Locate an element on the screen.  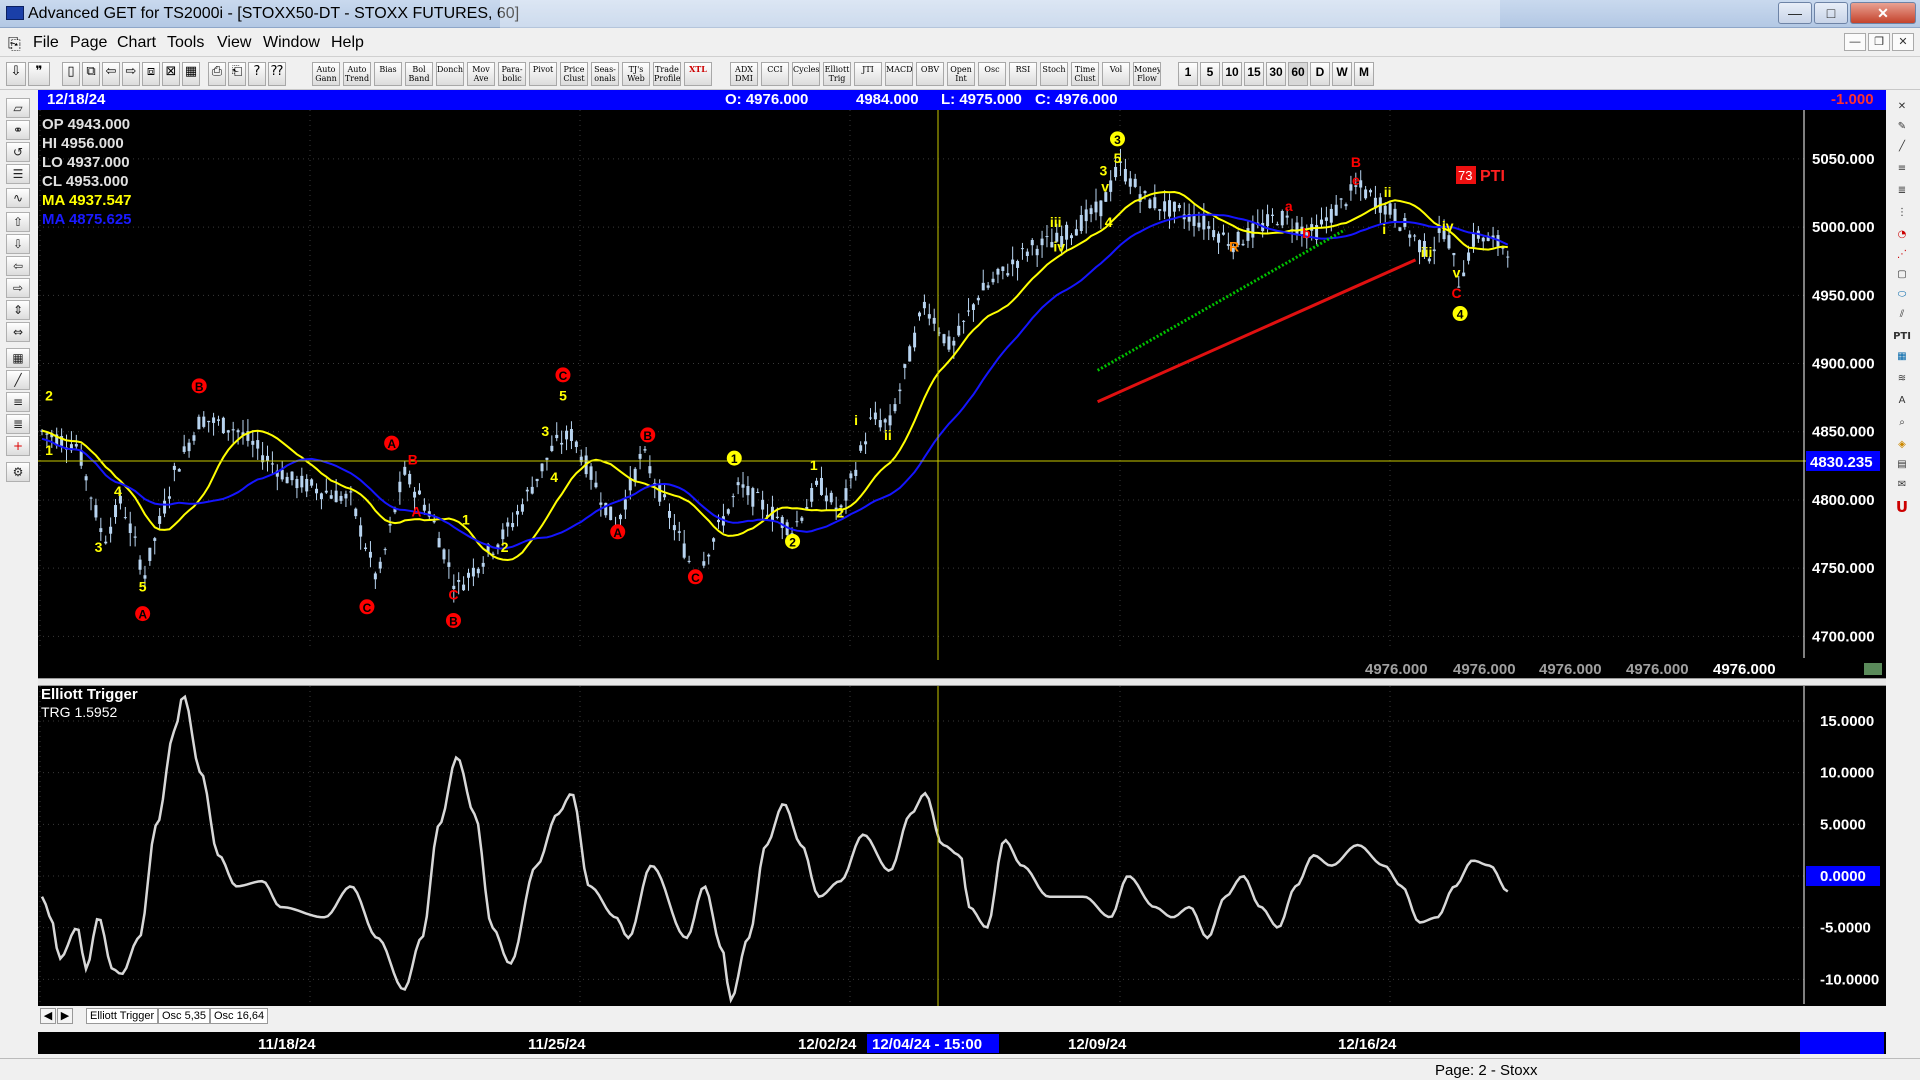
period-5: 5 is located at coordinates (1210, 74).